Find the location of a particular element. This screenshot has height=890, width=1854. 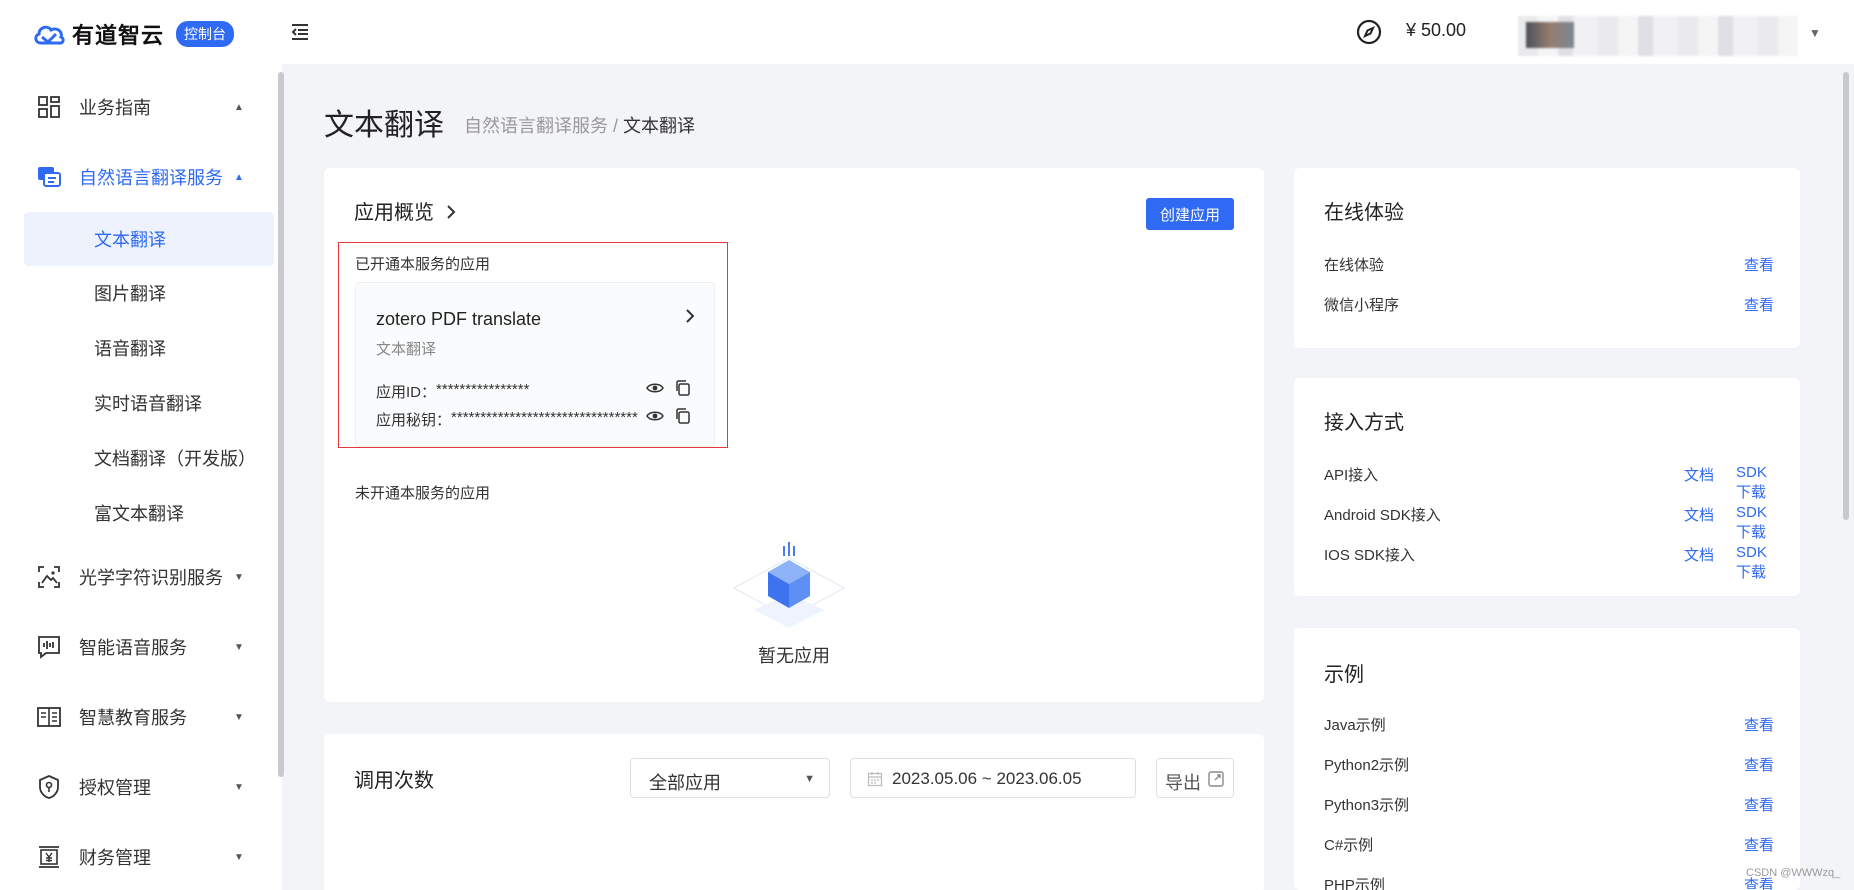

calendar-icon is located at coordinates (875, 779).